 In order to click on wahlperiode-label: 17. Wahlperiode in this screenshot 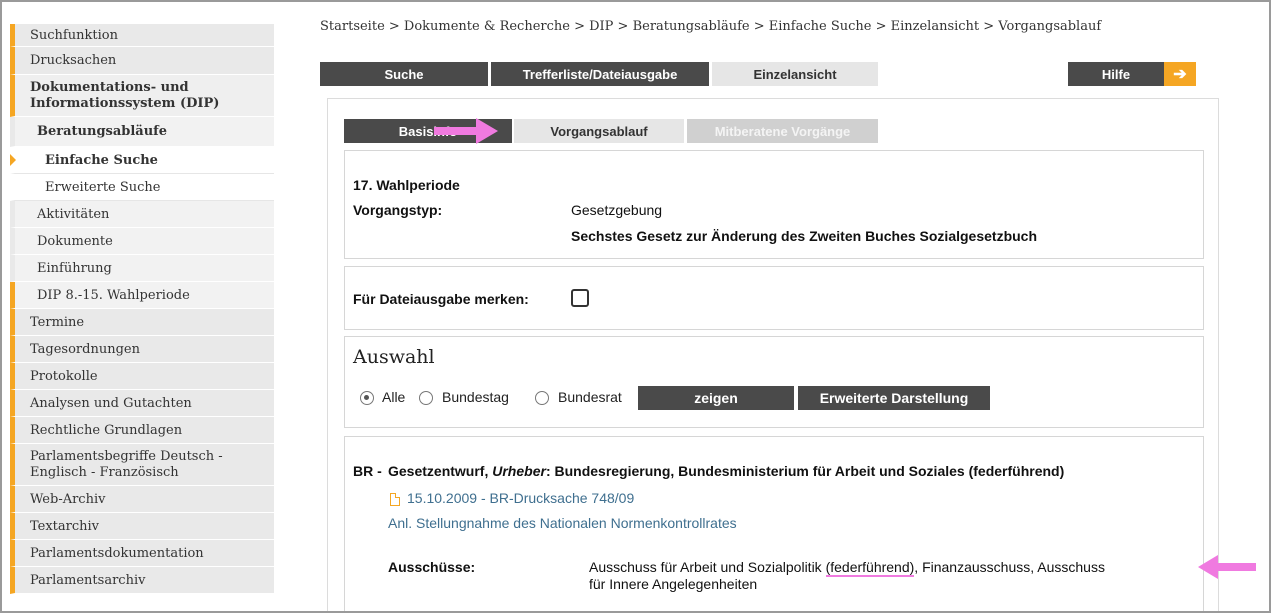, I will do `click(406, 185)`.